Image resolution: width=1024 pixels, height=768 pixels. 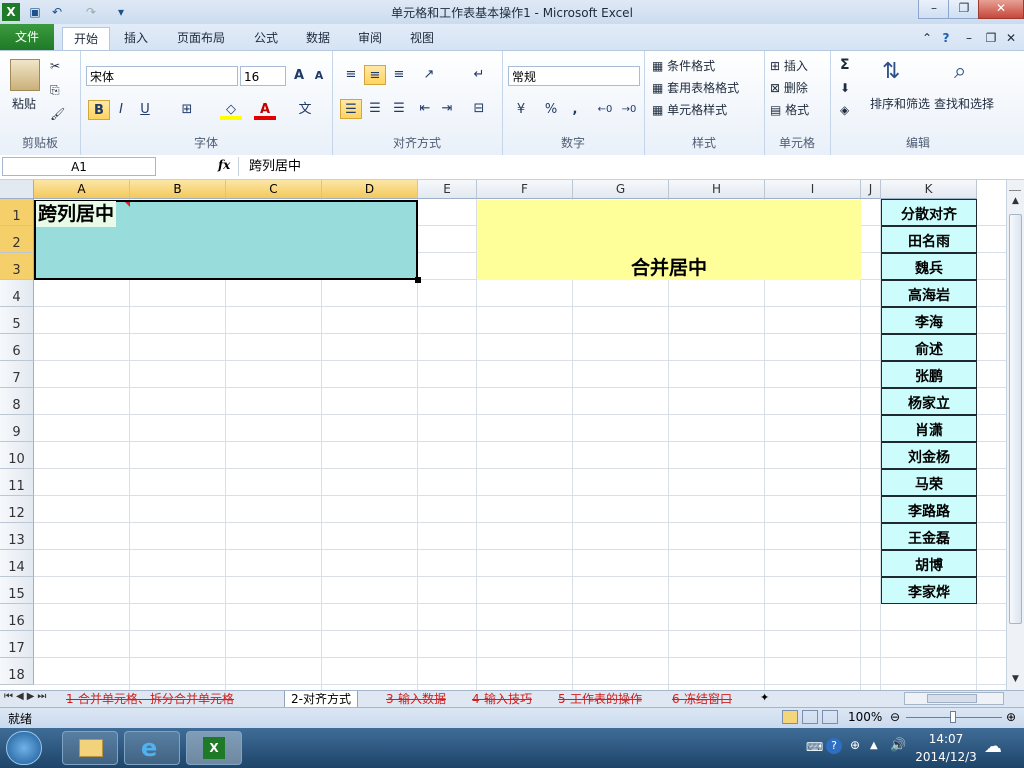 What do you see at coordinates (574, 76) in the screenshot?
I see `number-format-select: 常规` at bounding box center [574, 76].